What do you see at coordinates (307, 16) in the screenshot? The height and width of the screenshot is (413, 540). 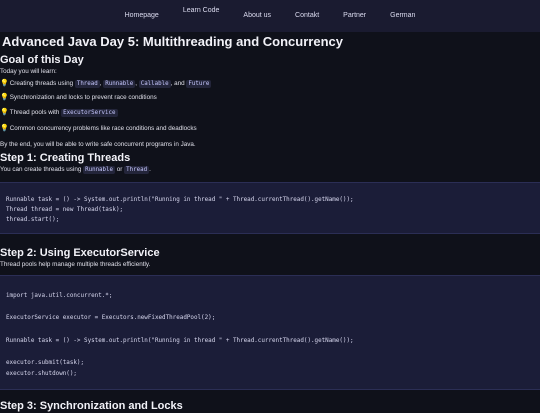 I see `nav-item-contakt: Contakt` at bounding box center [307, 16].